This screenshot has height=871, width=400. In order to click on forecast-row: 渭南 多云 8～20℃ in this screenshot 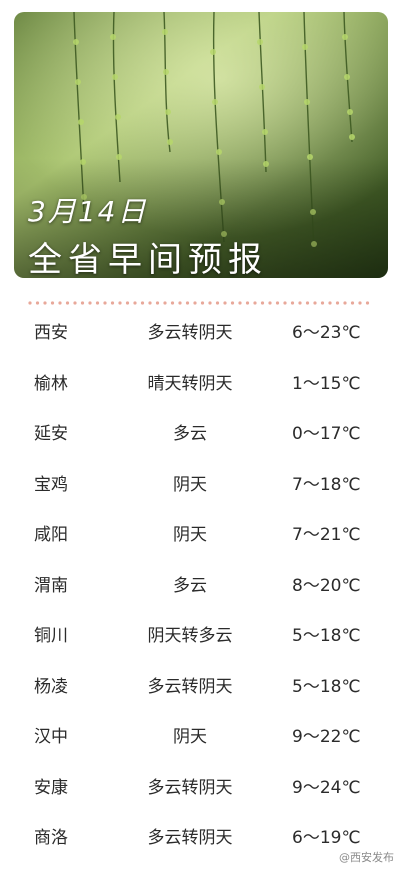, I will do `click(200, 586)`.